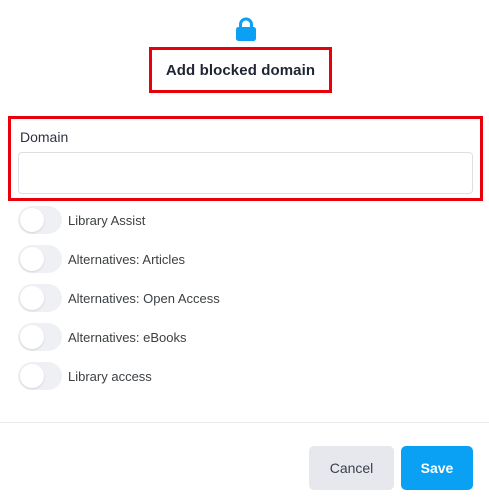 This screenshot has width=489, height=504. What do you see at coordinates (238, 337) in the screenshot?
I see `toggle-alternatives-ebooks: Alternatives: eBooks` at bounding box center [238, 337].